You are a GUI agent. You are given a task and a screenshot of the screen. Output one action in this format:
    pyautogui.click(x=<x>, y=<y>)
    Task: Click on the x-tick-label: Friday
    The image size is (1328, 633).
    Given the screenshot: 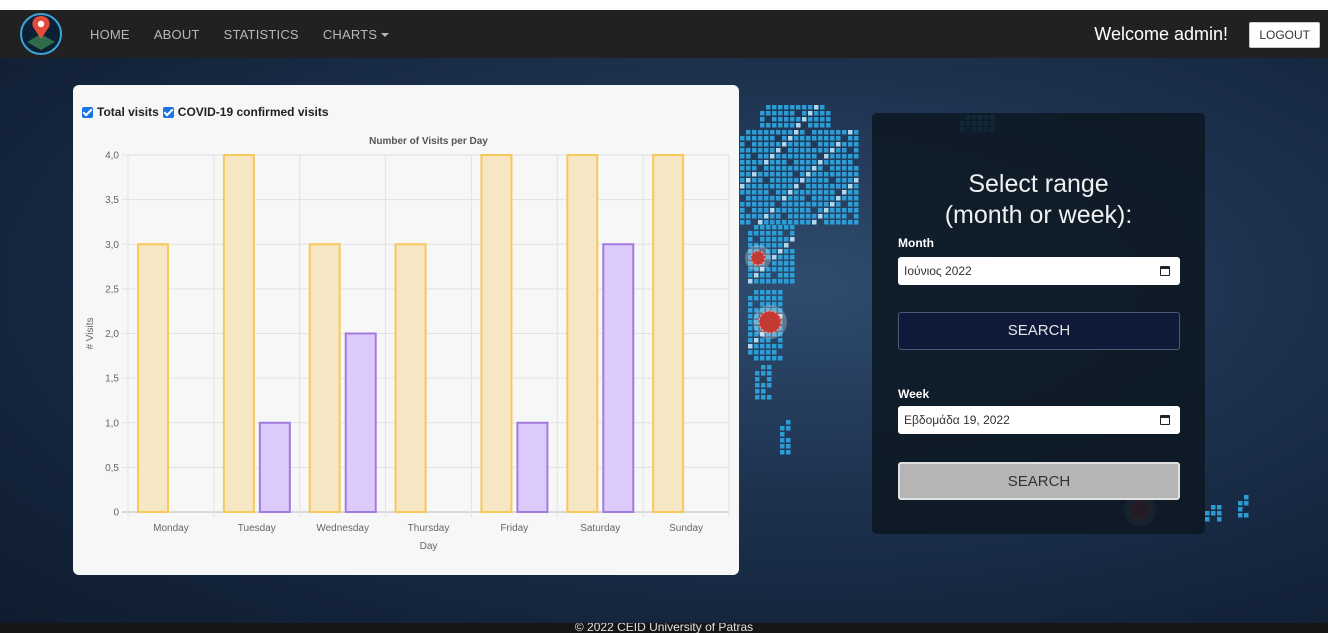 What is the action you would take?
    pyautogui.click(x=514, y=528)
    